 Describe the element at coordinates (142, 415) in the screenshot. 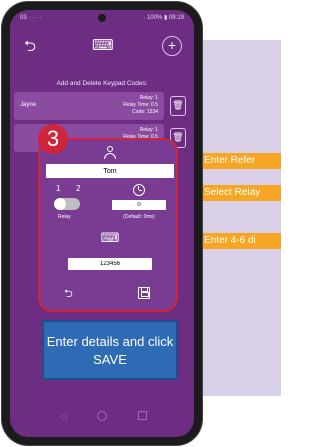

I see `nav-recent-icon` at that location.